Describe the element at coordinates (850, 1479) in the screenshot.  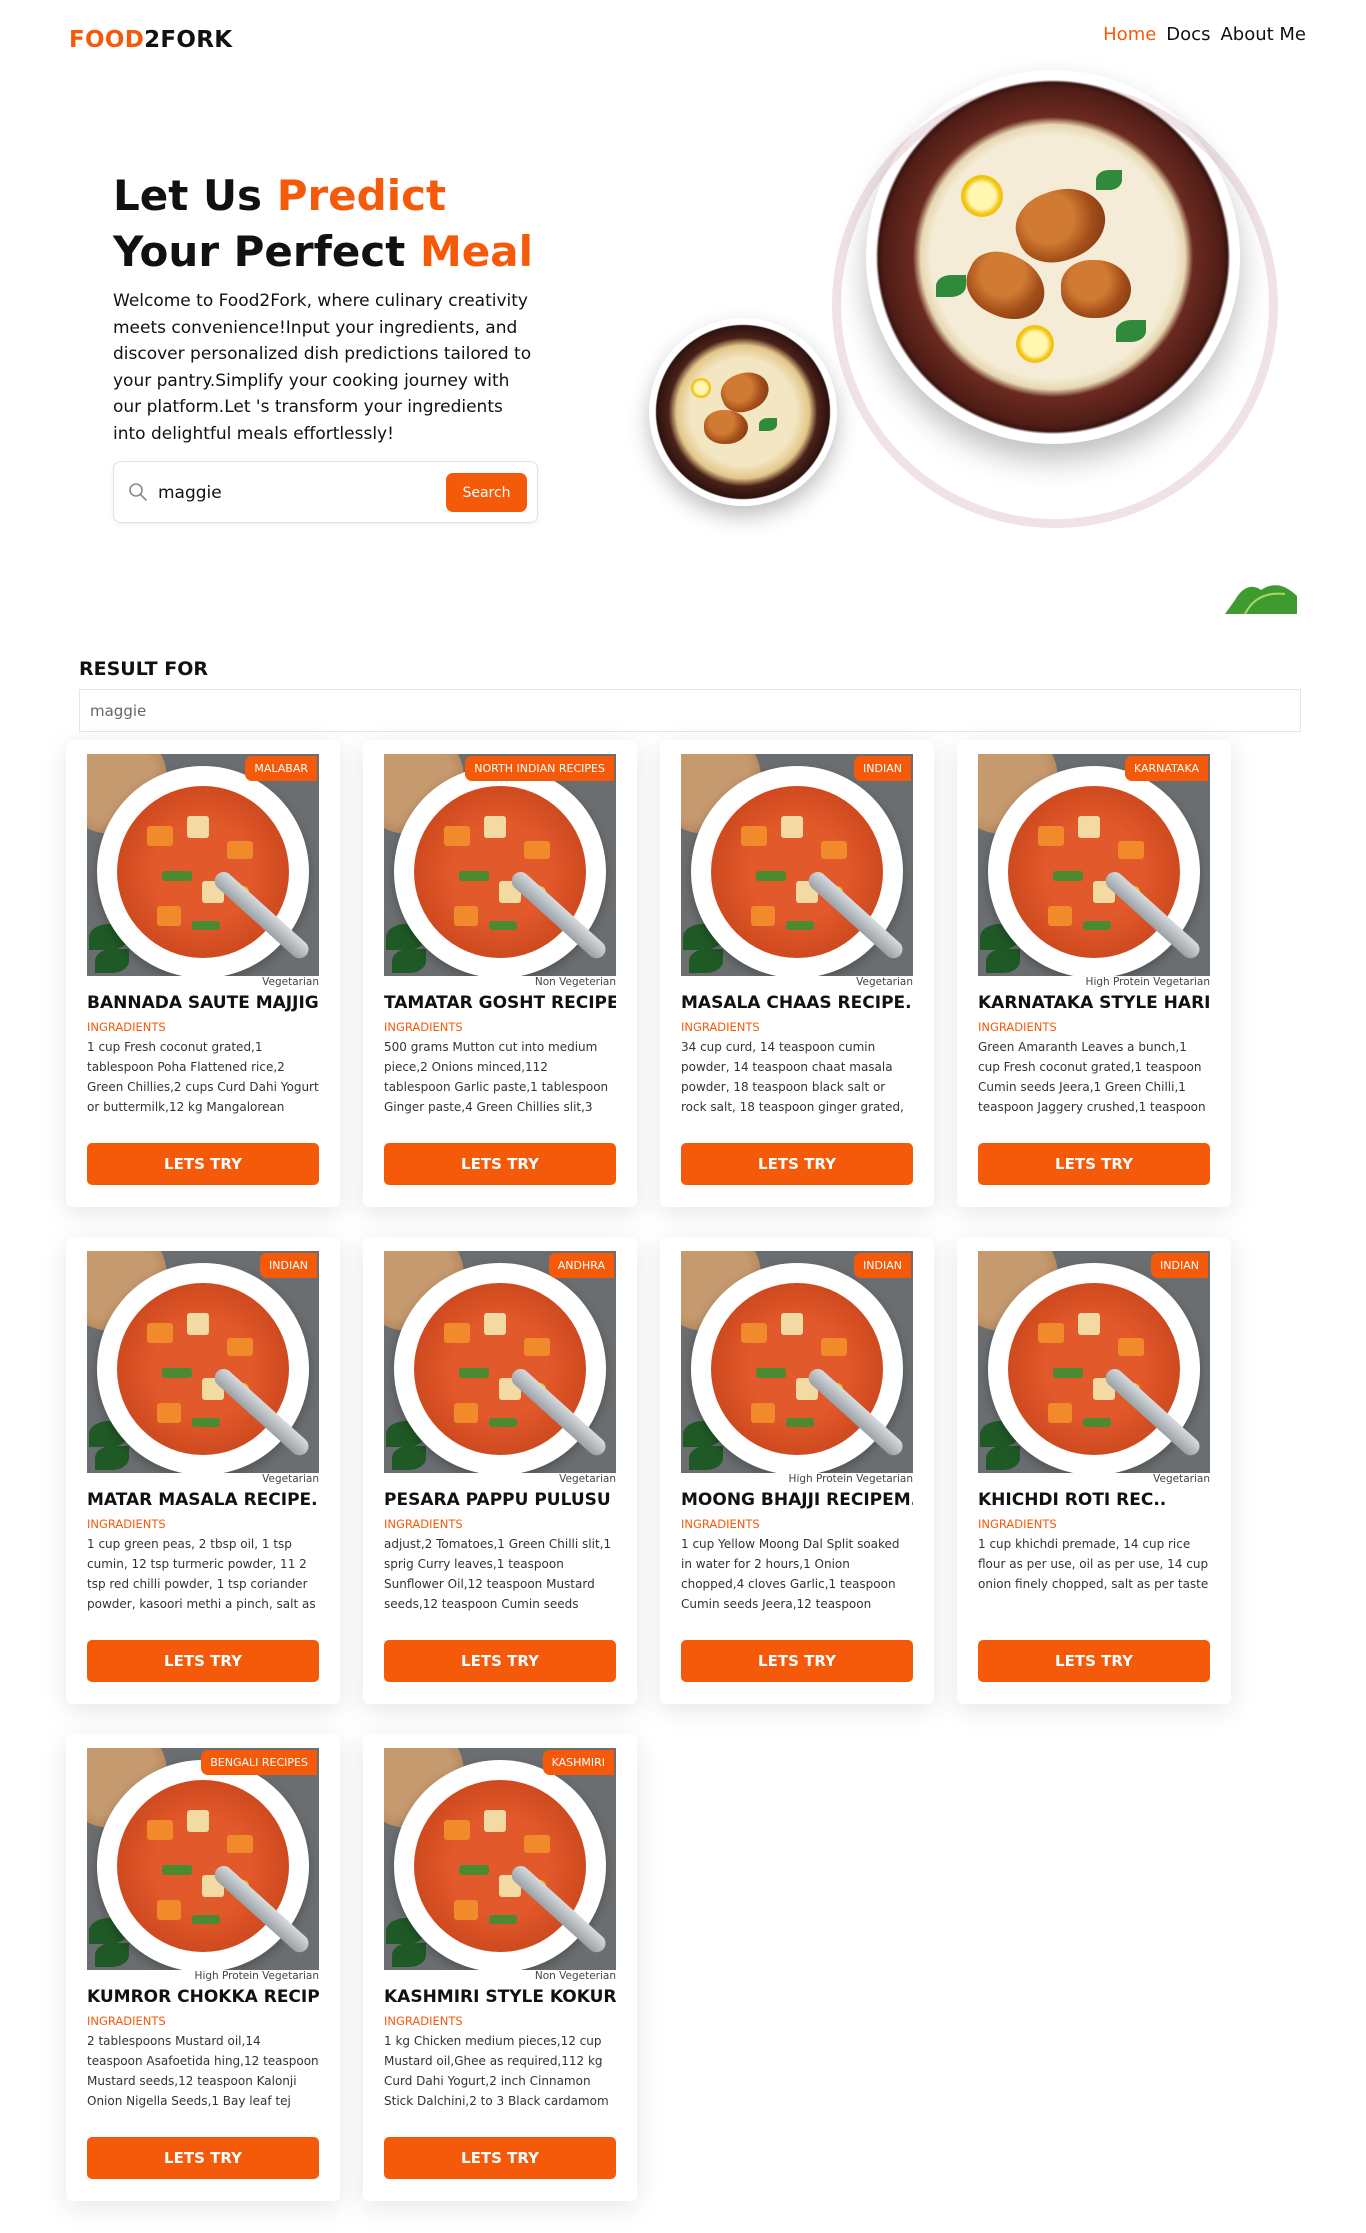
I see `diet-label: High Protein Vegetarian` at that location.